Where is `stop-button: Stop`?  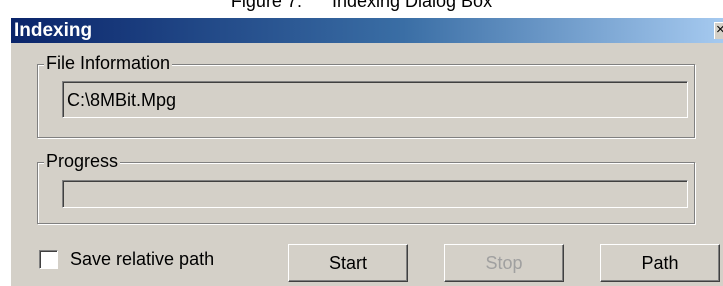
stop-button: Stop is located at coordinates (504, 263).